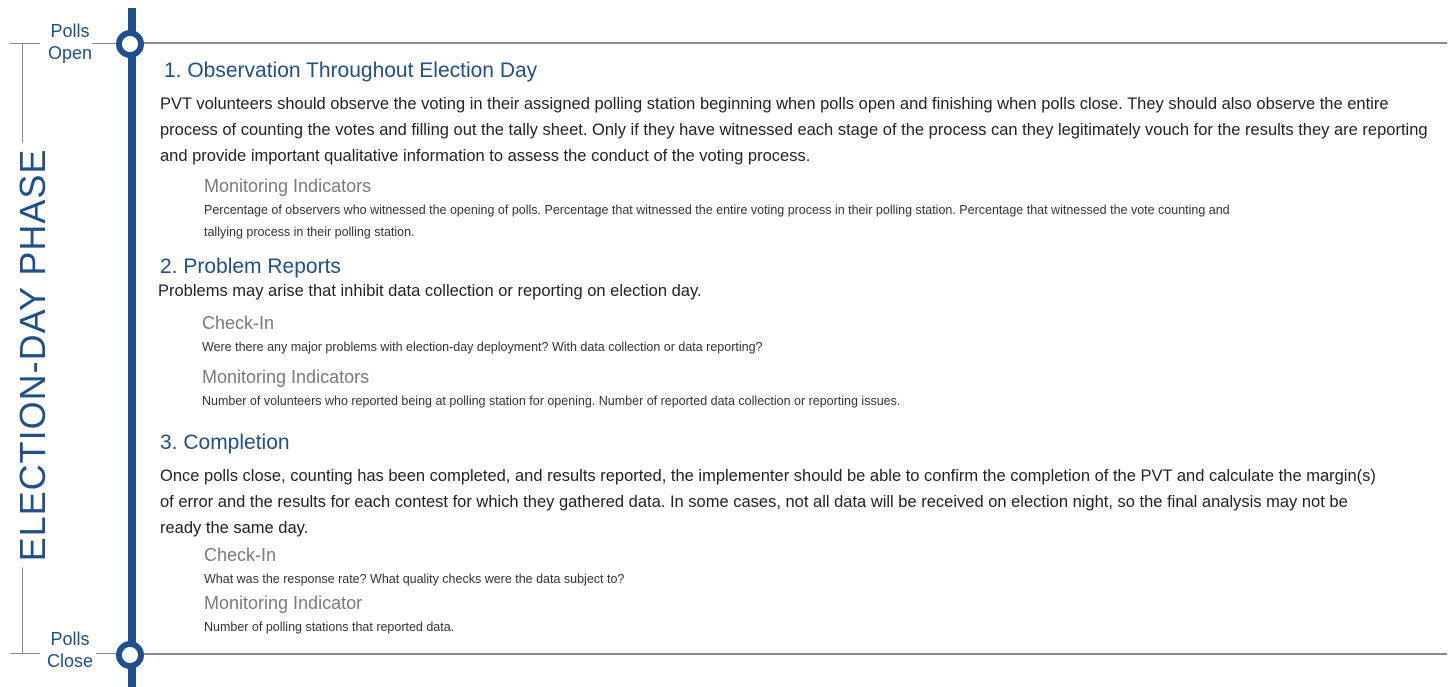  What do you see at coordinates (130, 44) in the screenshot?
I see `polls-open-marker` at bounding box center [130, 44].